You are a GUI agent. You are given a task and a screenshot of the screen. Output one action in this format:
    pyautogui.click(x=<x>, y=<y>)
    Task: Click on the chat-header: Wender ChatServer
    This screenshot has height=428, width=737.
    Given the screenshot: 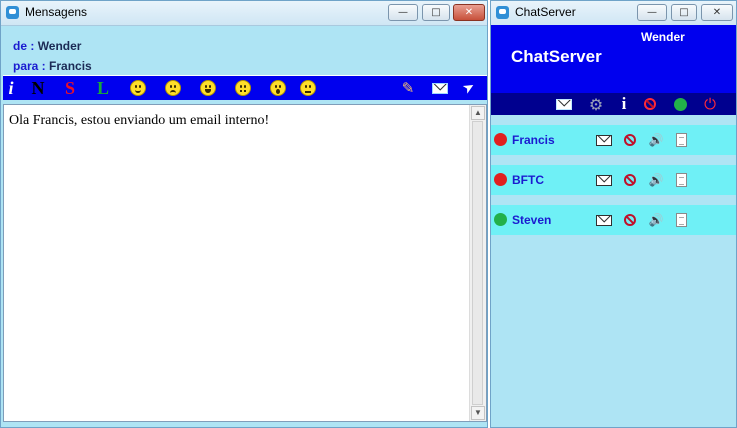 What is the action you would take?
    pyautogui.click(x=613, y=59)
    